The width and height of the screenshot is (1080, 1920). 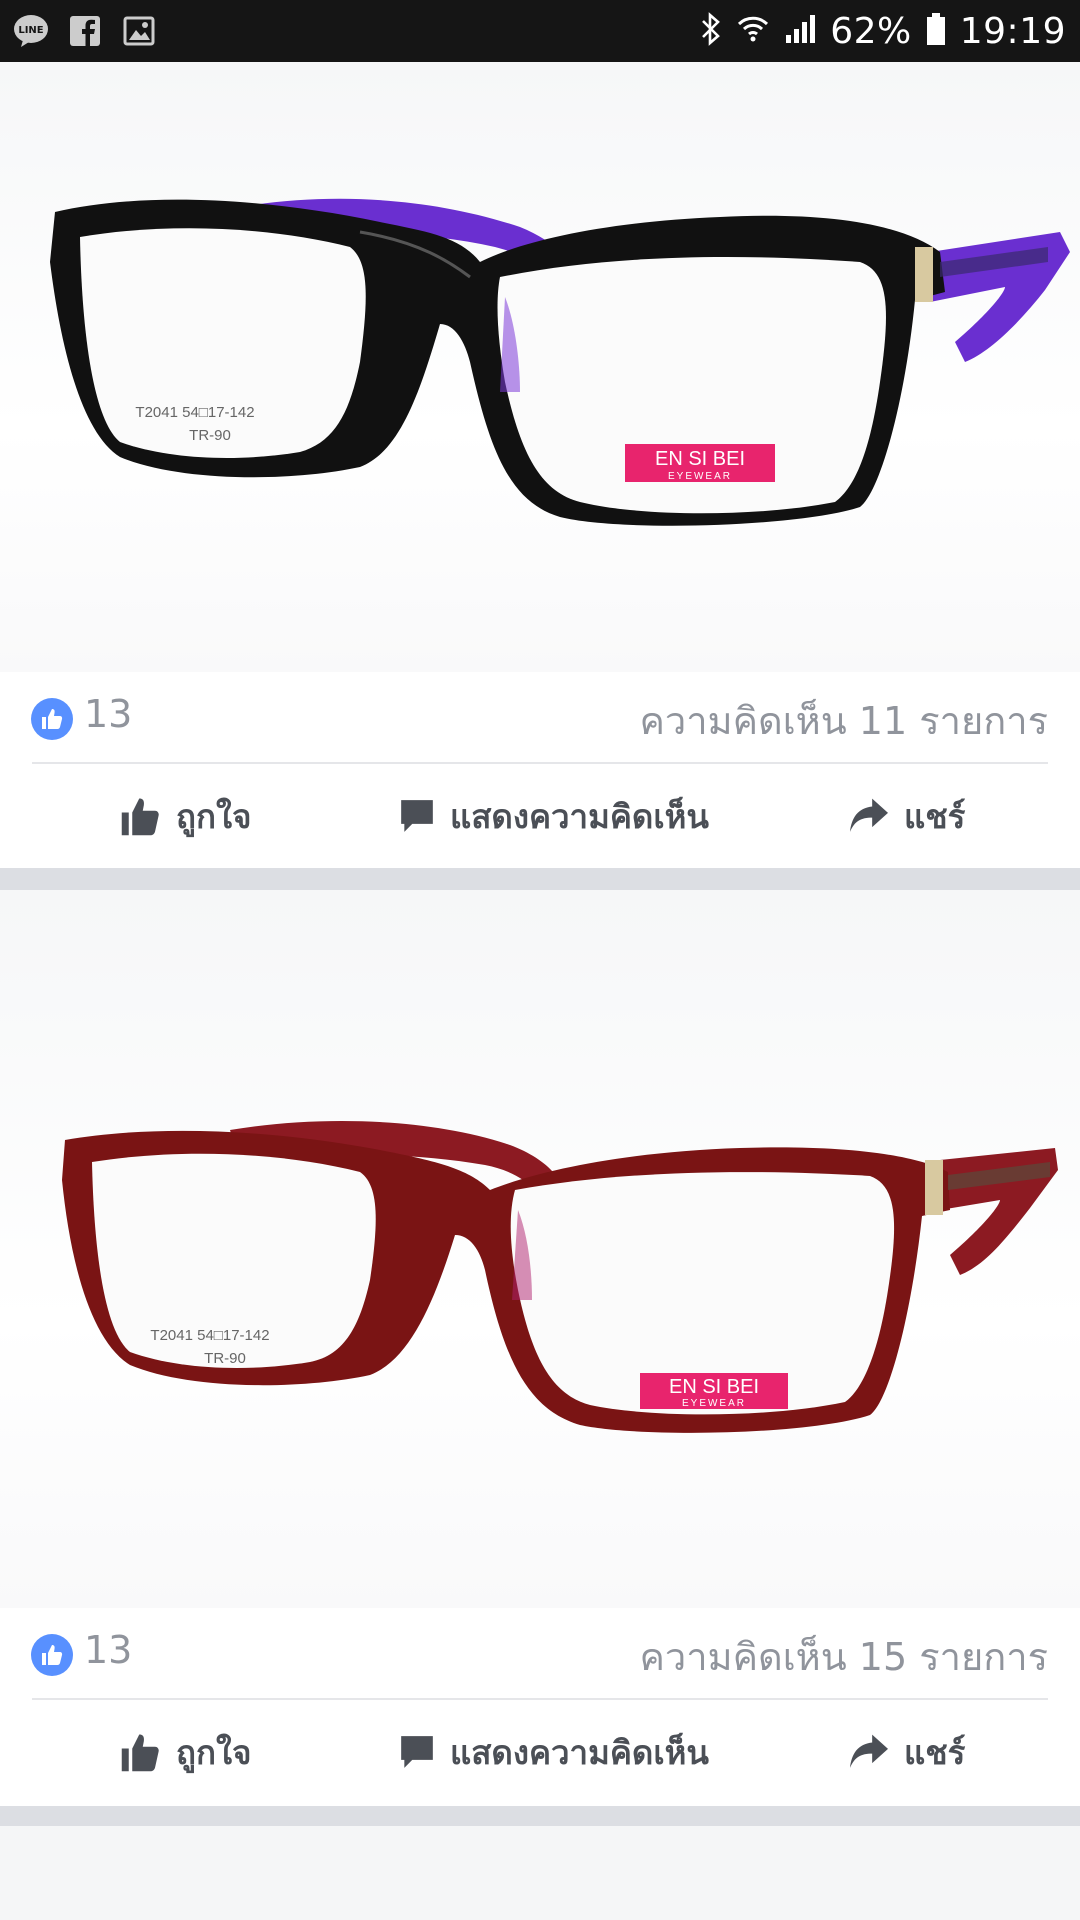 I want to click on post-stats: 13 ความคิดเห็น 15 รายการ, so click(x=540, y=1654).